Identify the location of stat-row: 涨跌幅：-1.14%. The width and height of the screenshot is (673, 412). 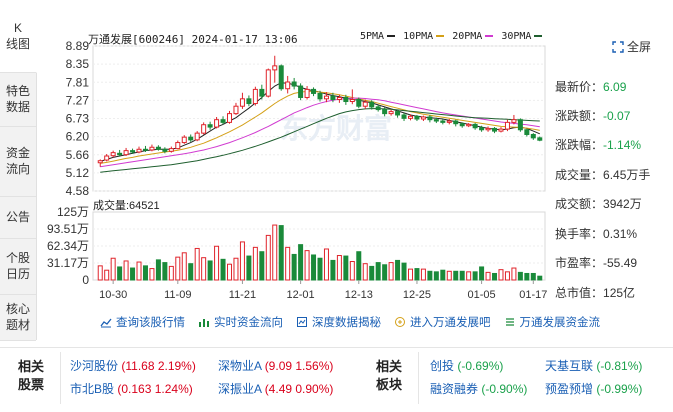
(598, 144).